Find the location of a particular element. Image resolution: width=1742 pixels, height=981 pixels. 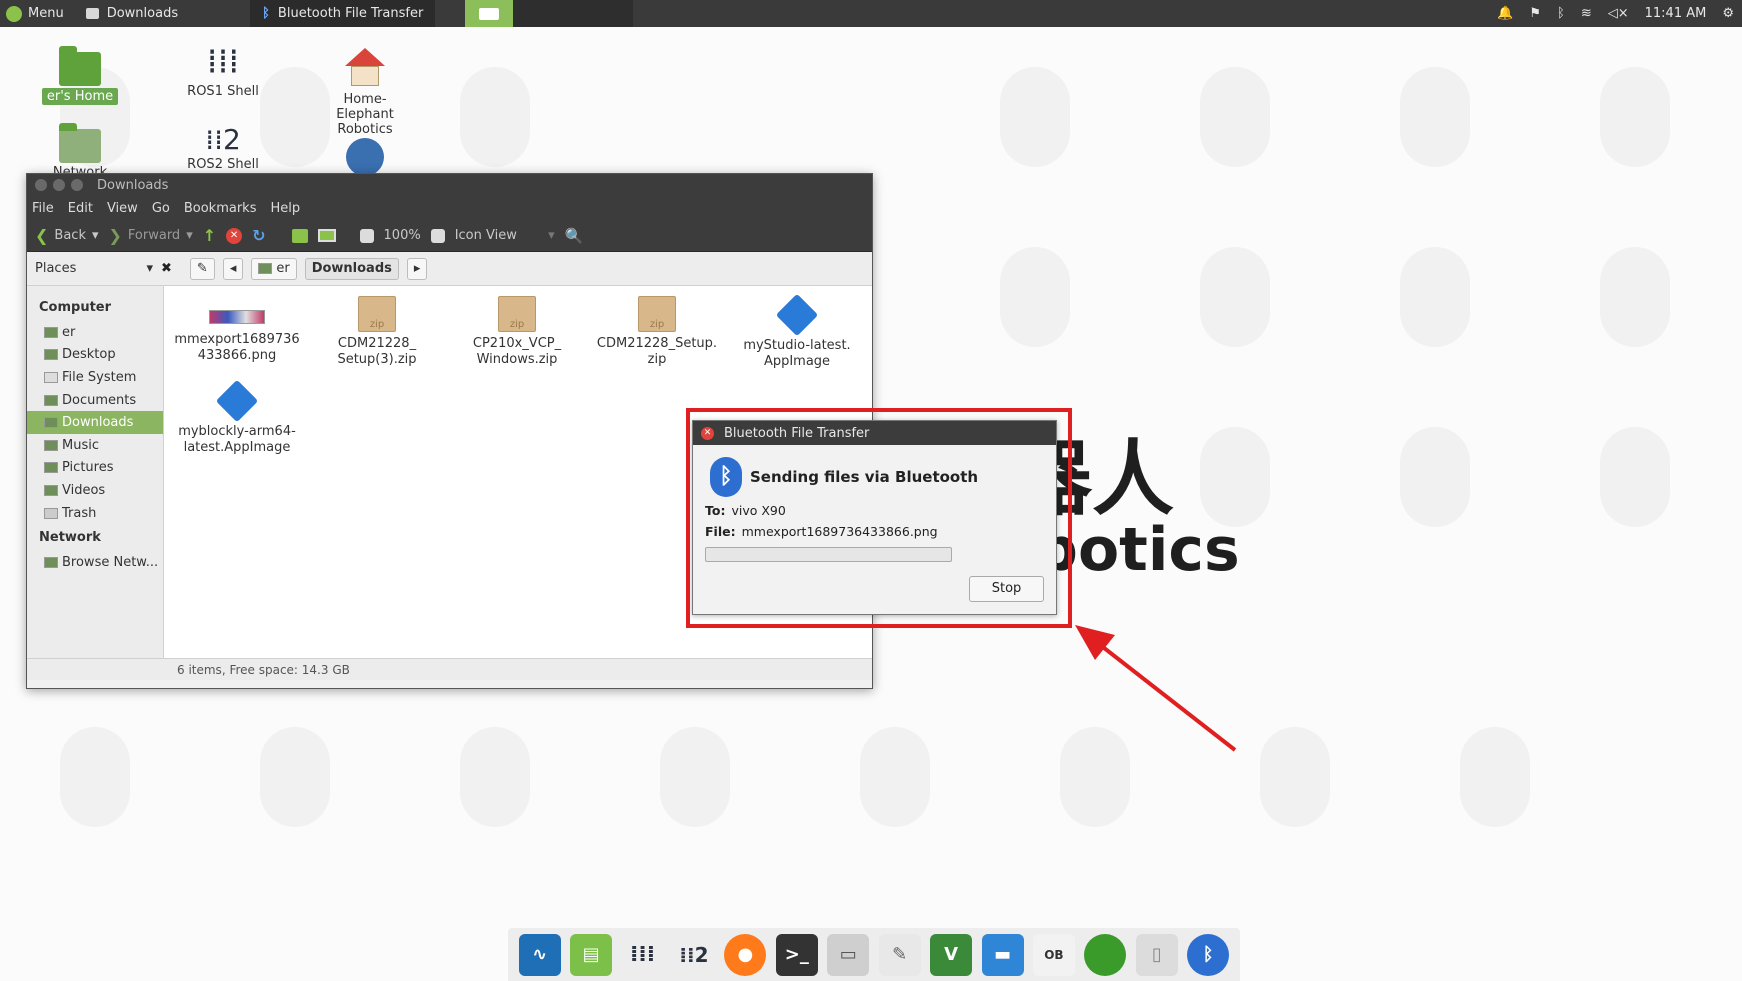

volume-muted-icon: ◁× is located at coordinates (1618, 13).